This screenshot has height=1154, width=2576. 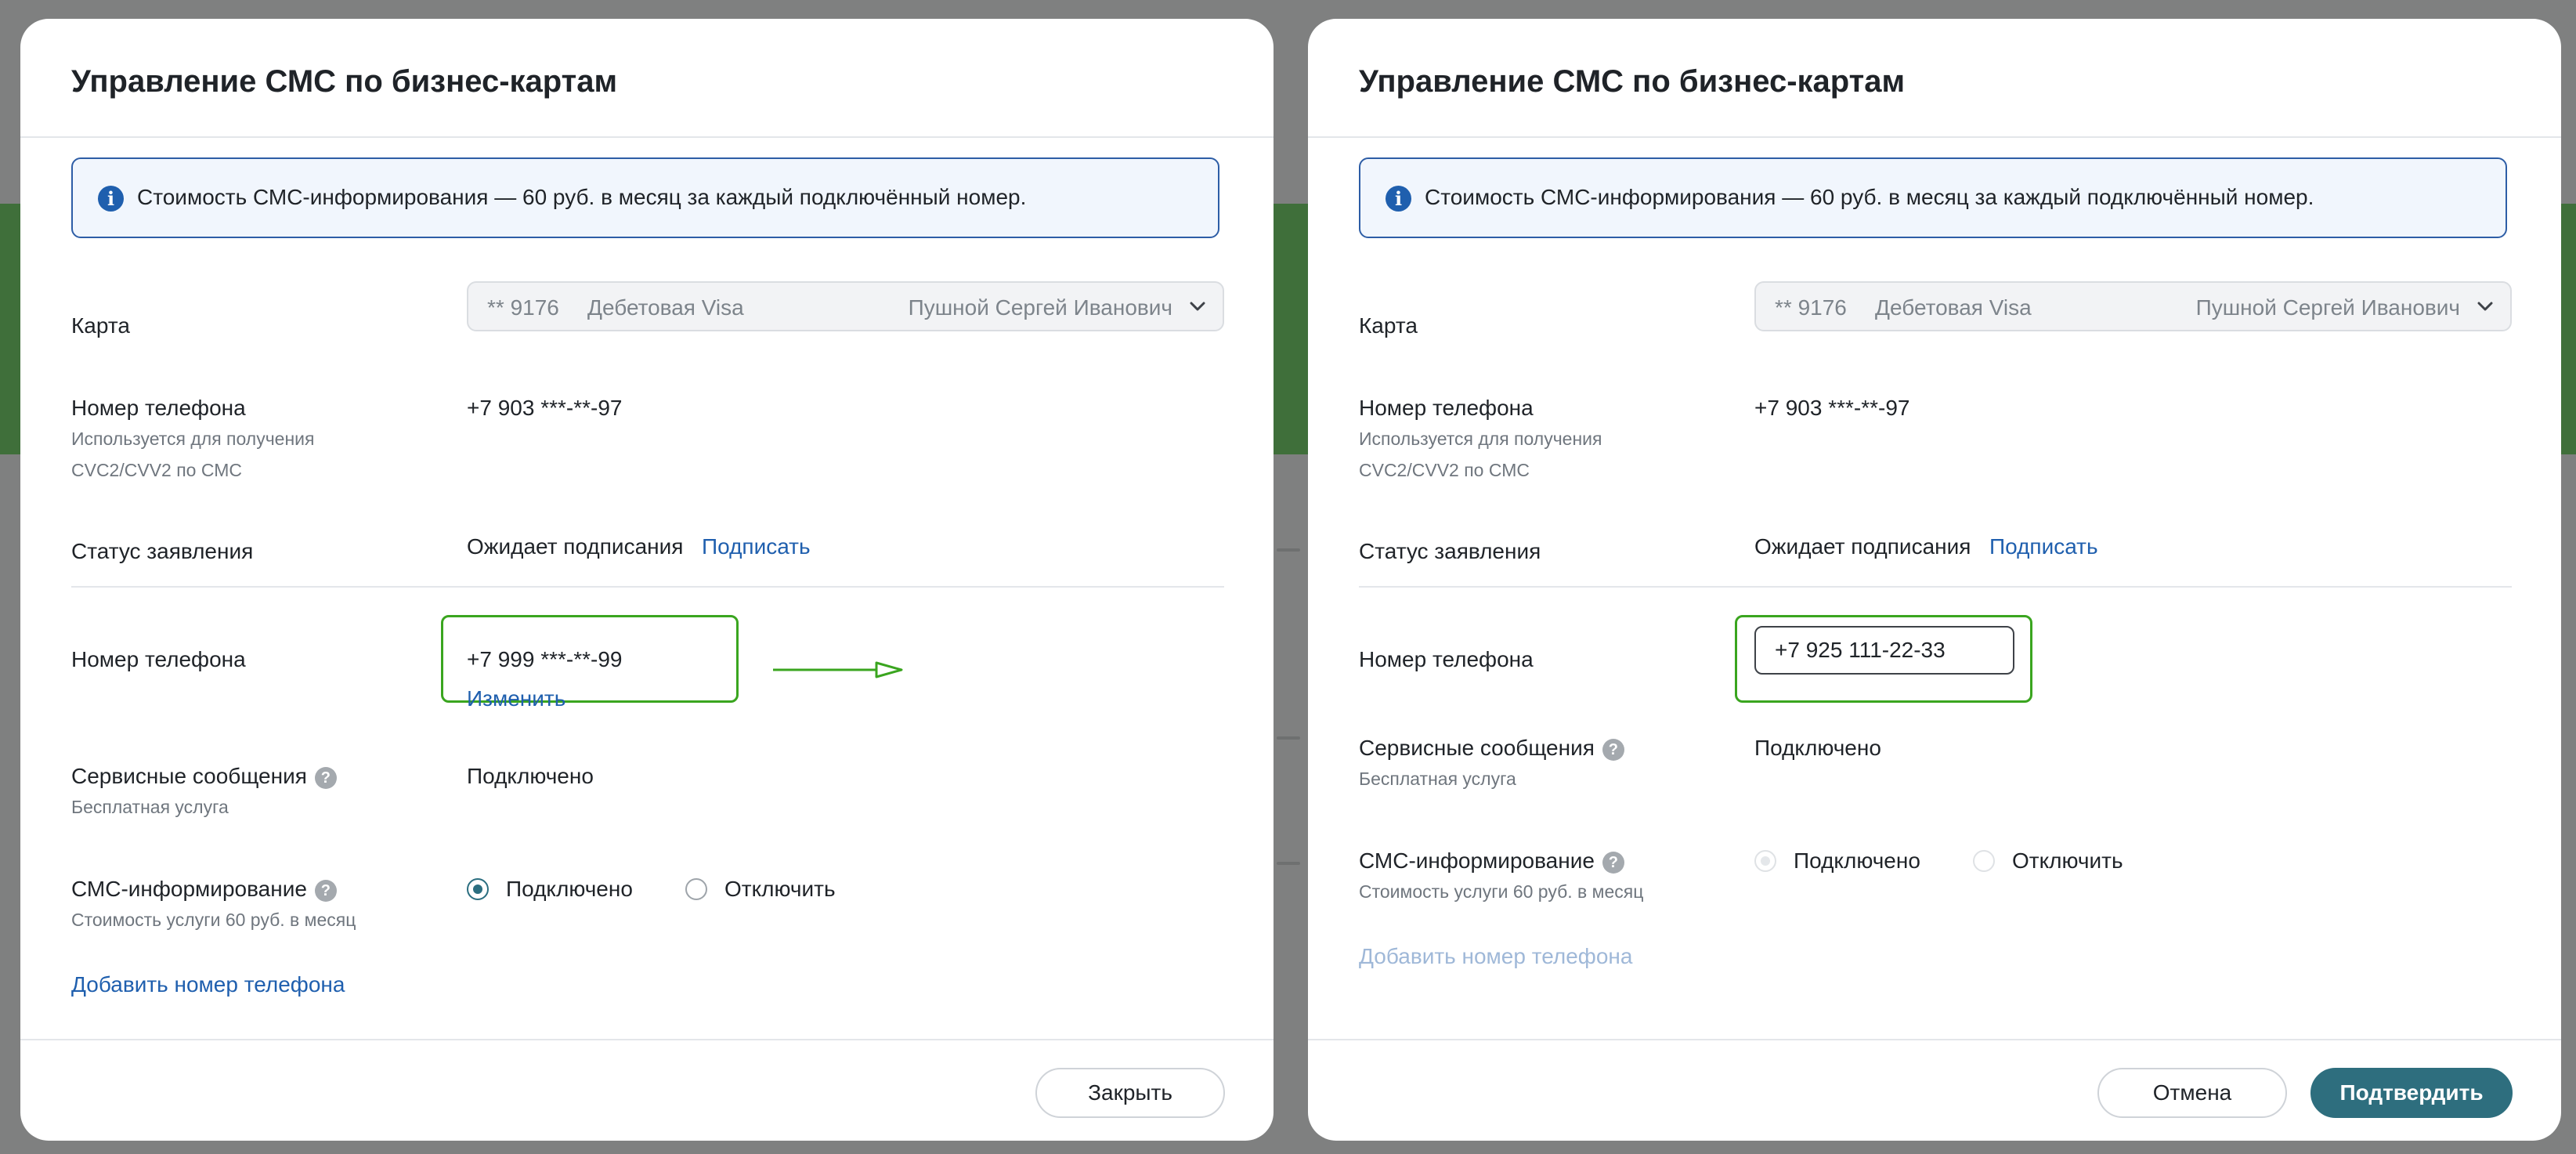 What do you see at coordinates (1884, 650) in the screenshot?
I see `phone-input` at bounding box center [1884, 650].